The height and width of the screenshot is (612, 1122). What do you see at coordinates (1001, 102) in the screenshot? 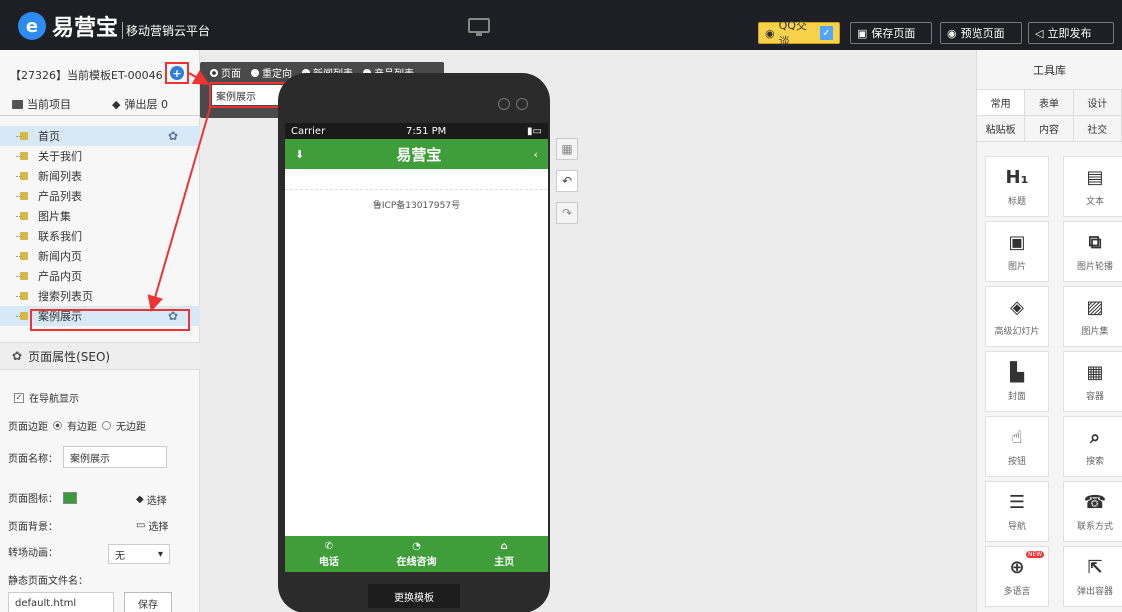
I see `tab-common: 常用` at bounding box center [1001, 102].